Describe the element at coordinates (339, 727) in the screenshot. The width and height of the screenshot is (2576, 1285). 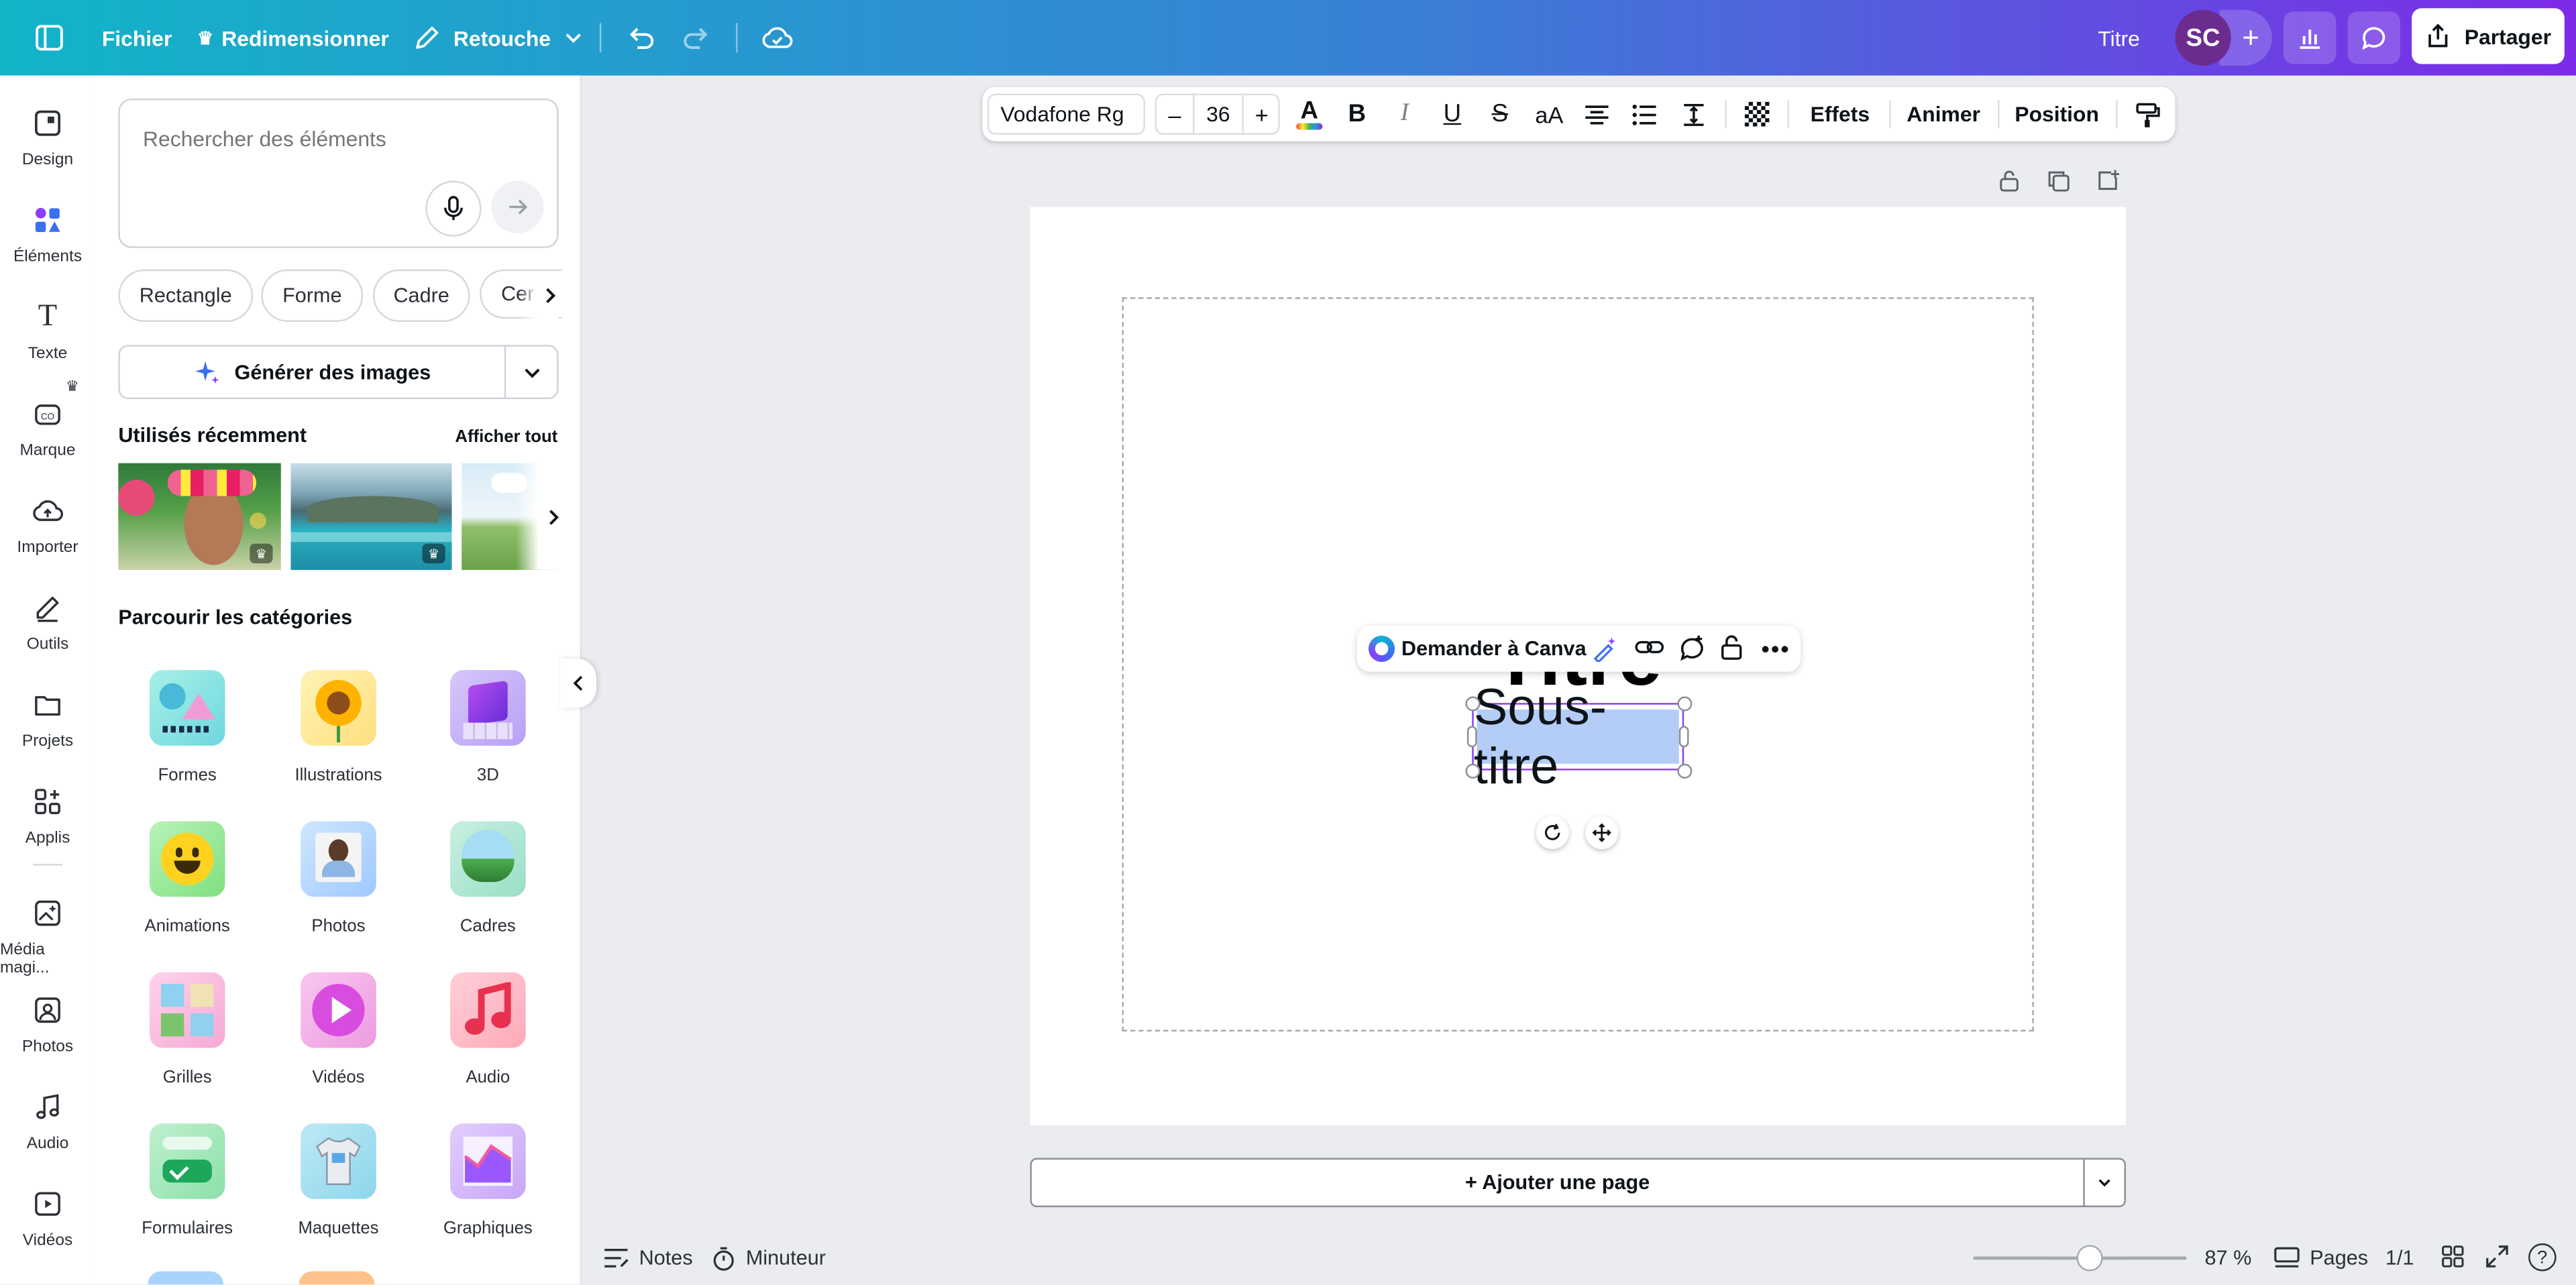
I see `category-illustrations: Illustrations` at that location.